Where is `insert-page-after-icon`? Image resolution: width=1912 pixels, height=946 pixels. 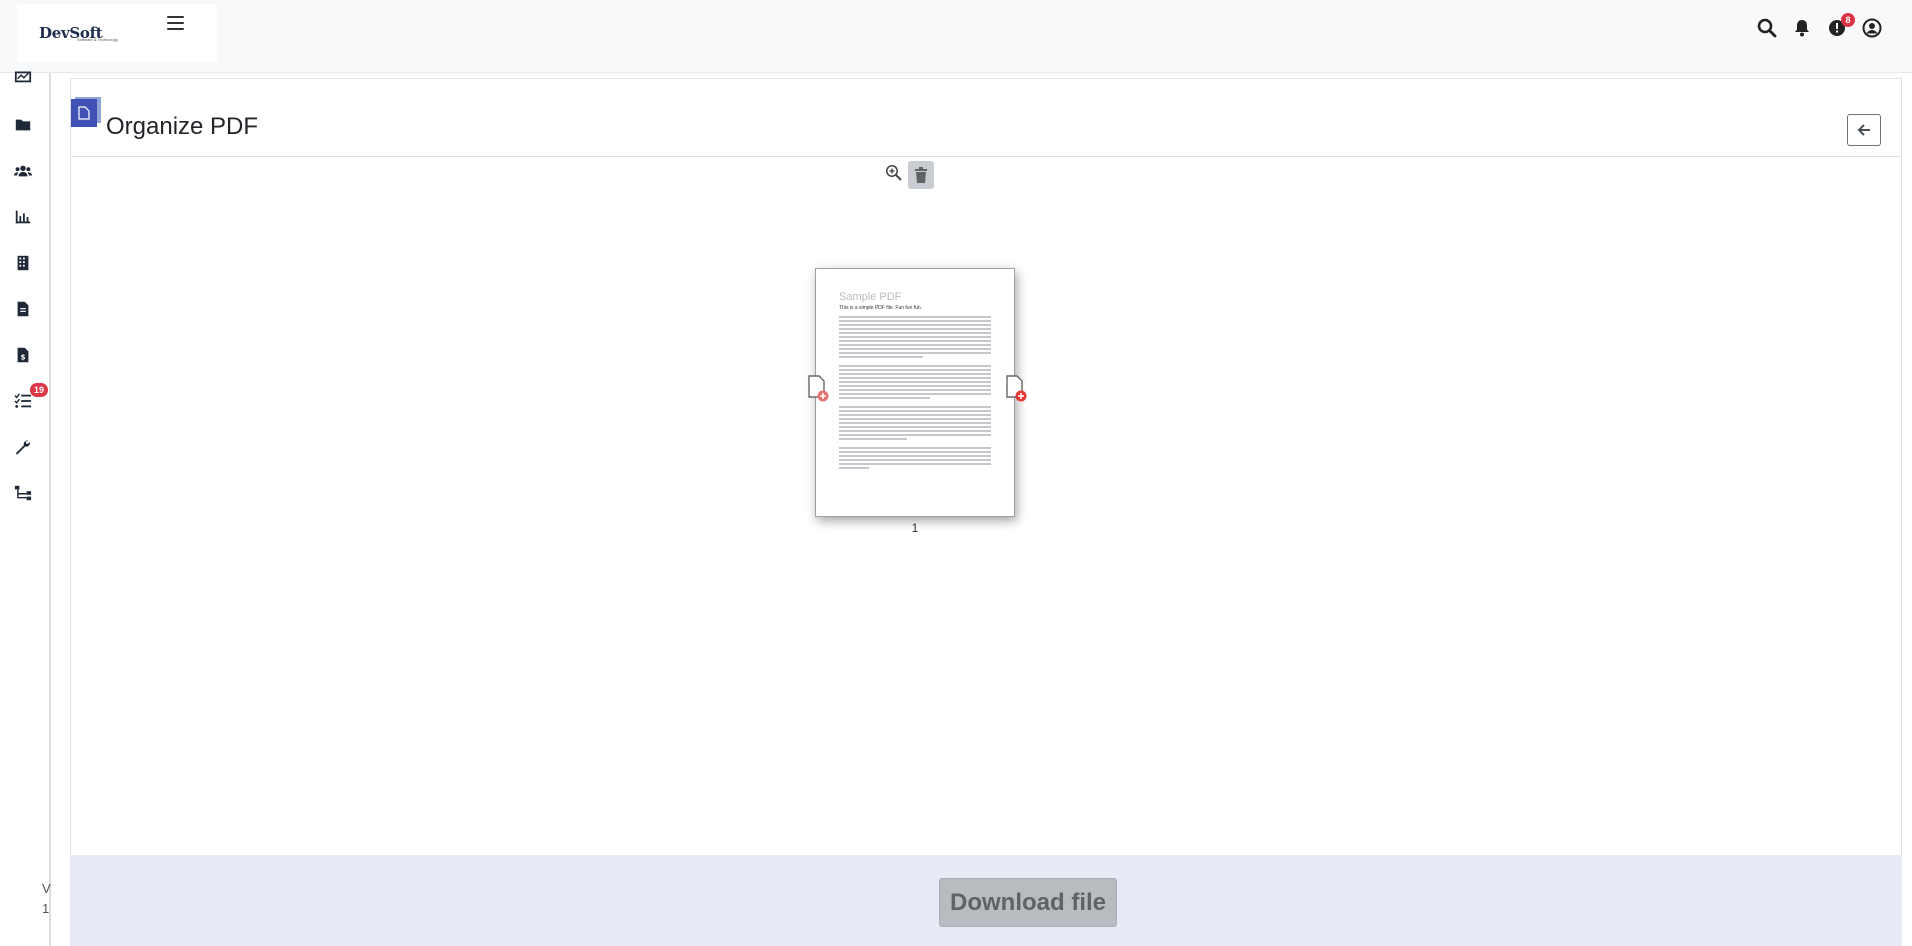
insert-page-after-icon is located at coordinates (1016, 388).